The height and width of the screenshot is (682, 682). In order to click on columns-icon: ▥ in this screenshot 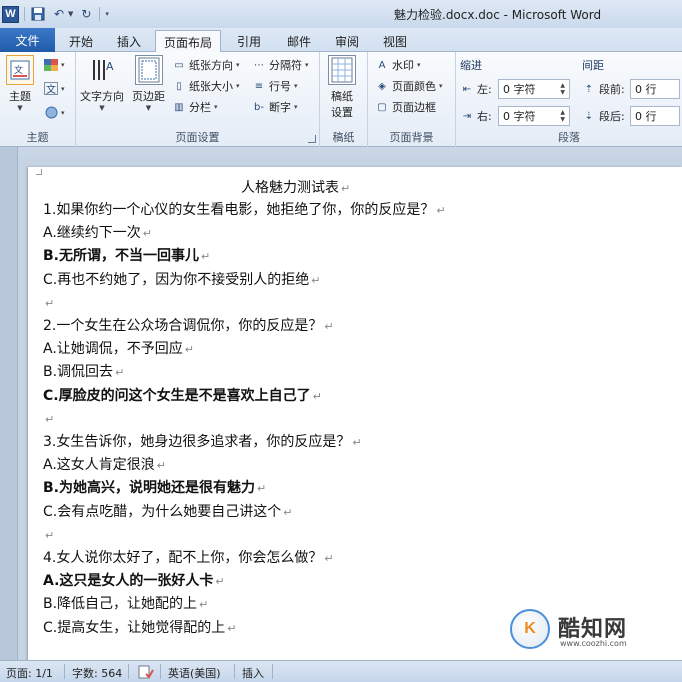, I will do `click(179, 107)`.